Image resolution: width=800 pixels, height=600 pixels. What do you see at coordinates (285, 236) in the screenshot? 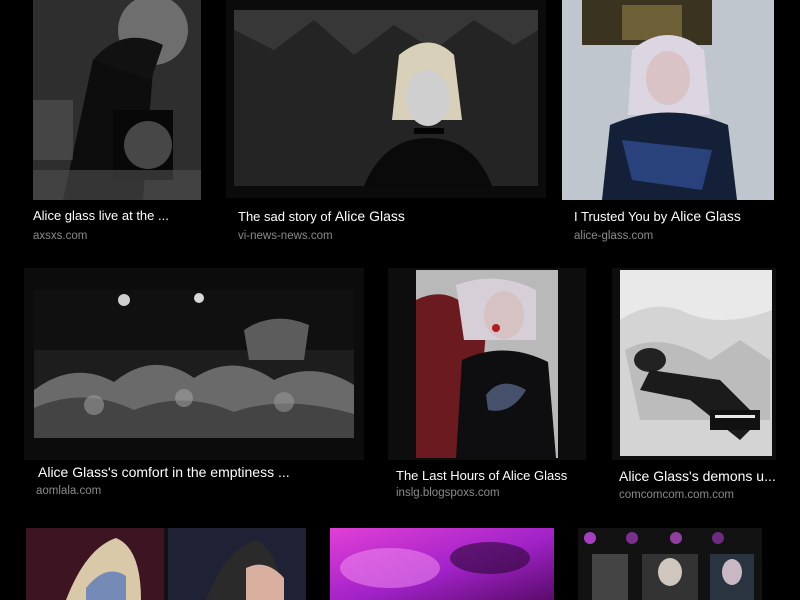
I see `result-source-2: vi-news-news.com` at bounding box center [285, 236].